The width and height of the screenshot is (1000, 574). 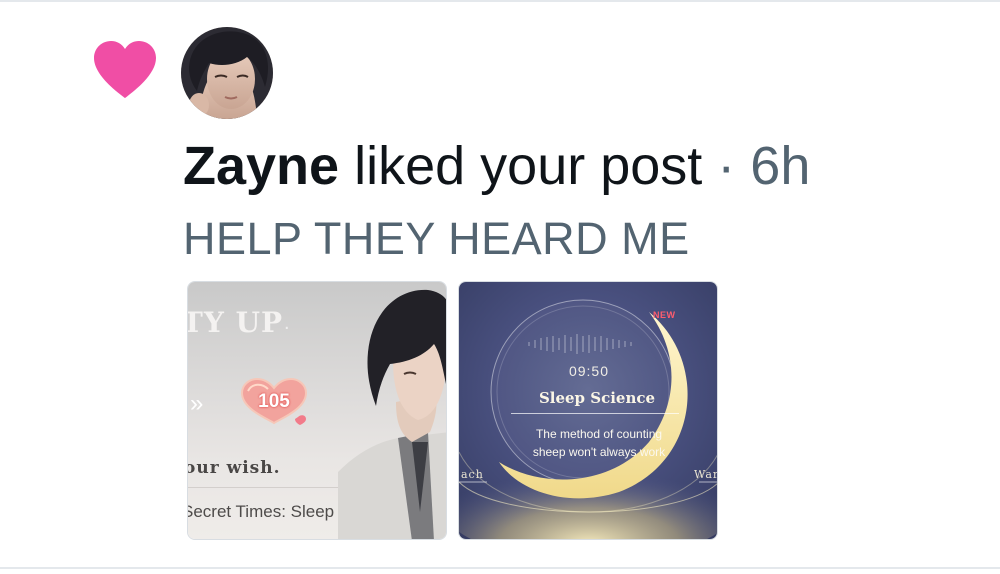 I want to click on notification-headline: Zayne liked your post · 6h, so click(x=496, y=166).